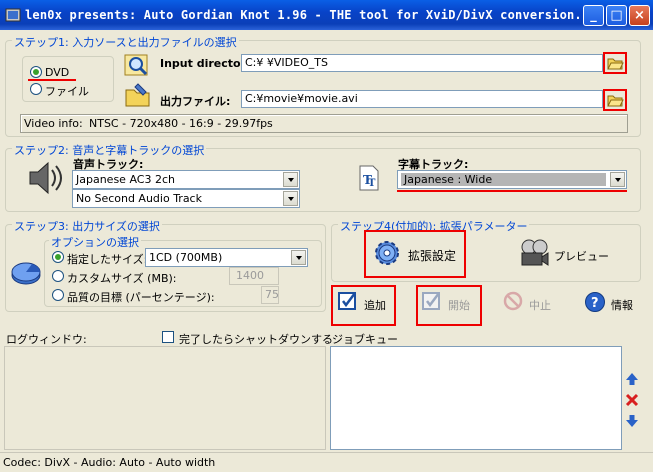 The height and width of the screenshot is (472, 653). Describe the element at coordinates (57, 72) in the screenshot. I see `source-dvd-label: DVD` at that location.